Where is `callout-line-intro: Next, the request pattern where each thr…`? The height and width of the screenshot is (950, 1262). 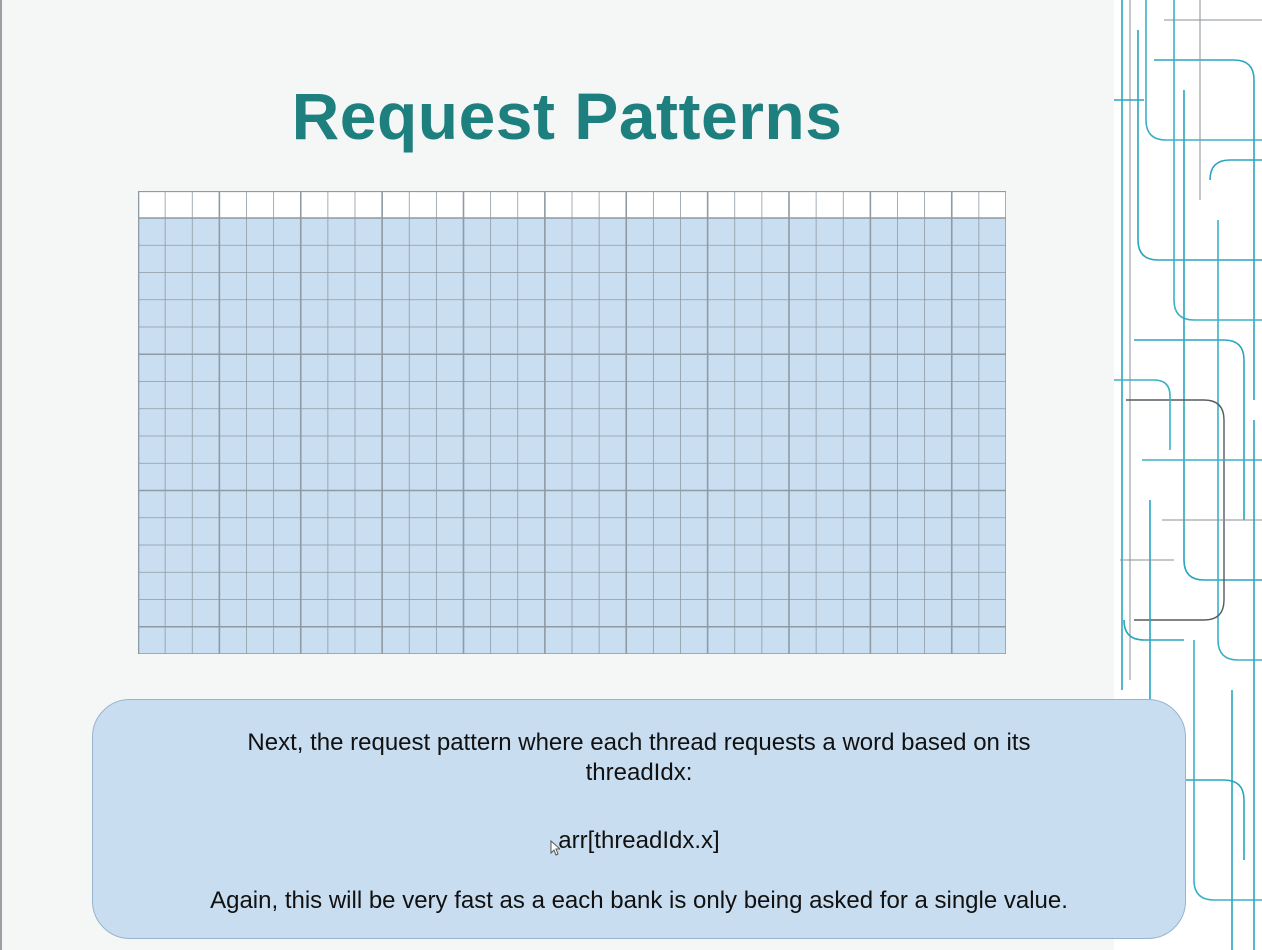 callout-line-intro: Next, the request pattern where each thr… is located at coordinates (639, 757).